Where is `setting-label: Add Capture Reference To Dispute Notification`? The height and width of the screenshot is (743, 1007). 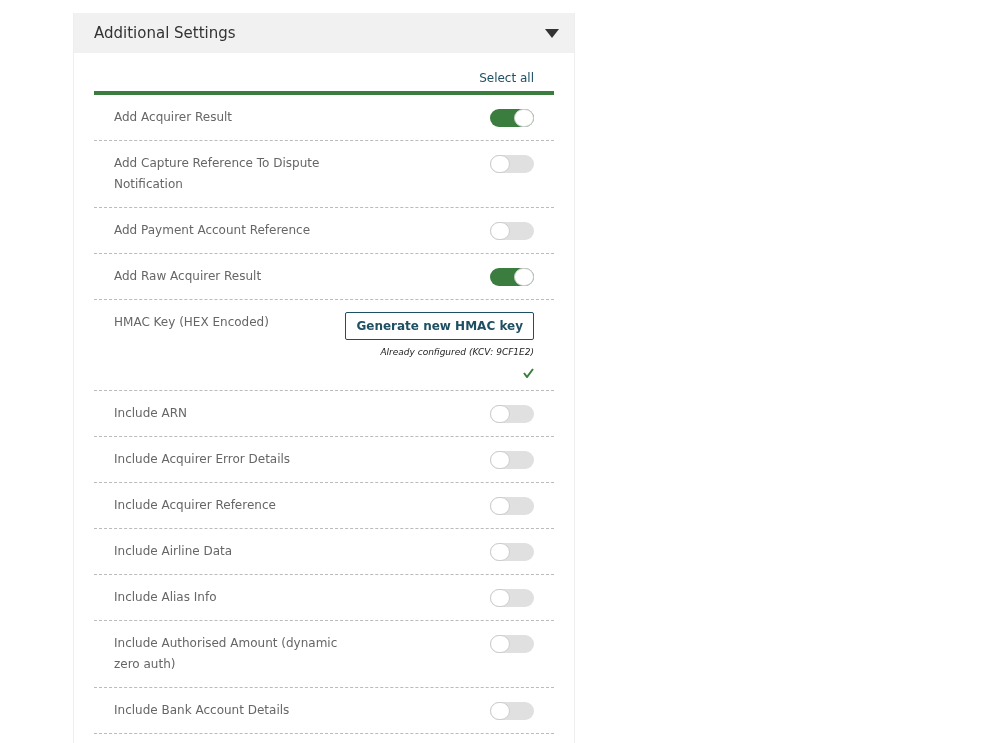
setting-label: Add Capture Reference To Dispute Notification is located at coordinates (217, 174).